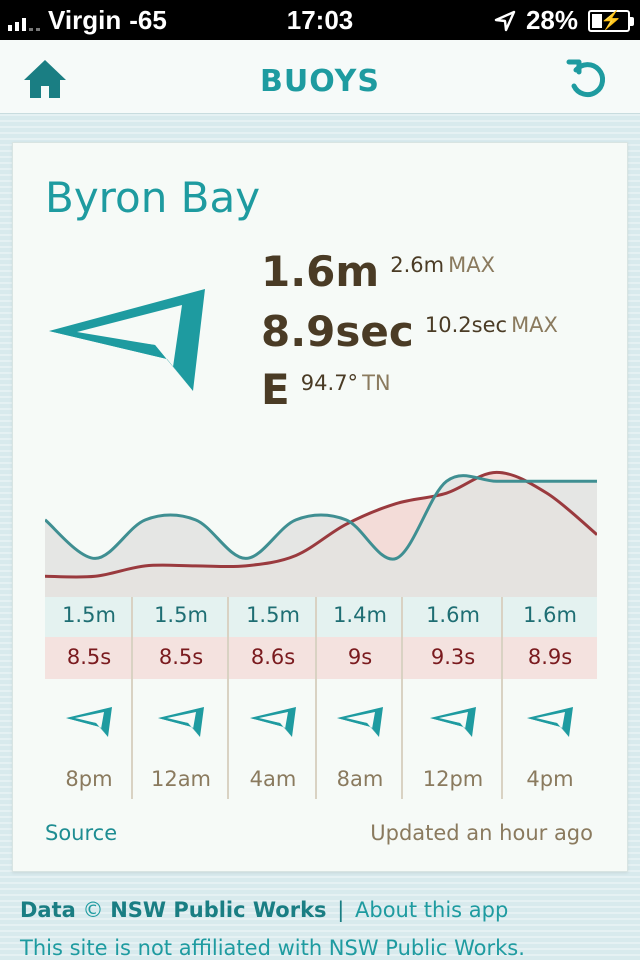 The image size is (640, 960). I want to click on direction-degrees: 94.7°, so click(329, 383).